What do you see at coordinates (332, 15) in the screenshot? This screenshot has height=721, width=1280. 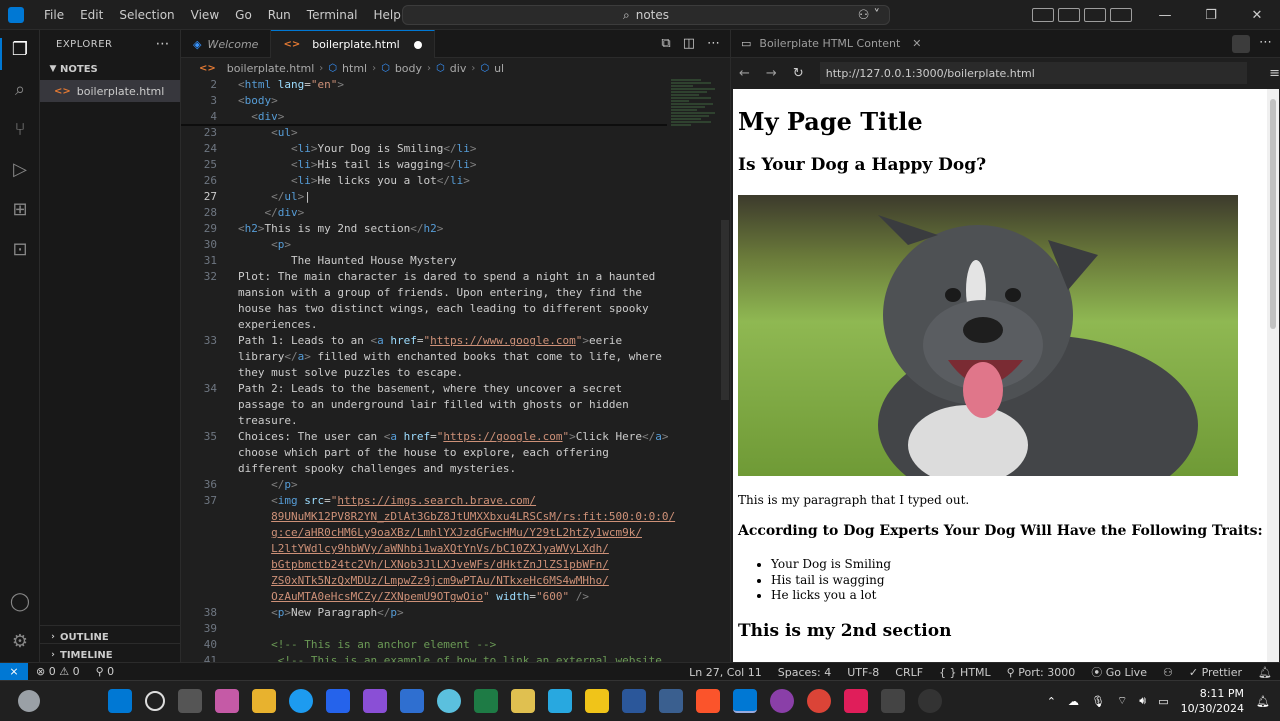 I see `menu-terminal: Terminal` at bounding box center [332, 15].